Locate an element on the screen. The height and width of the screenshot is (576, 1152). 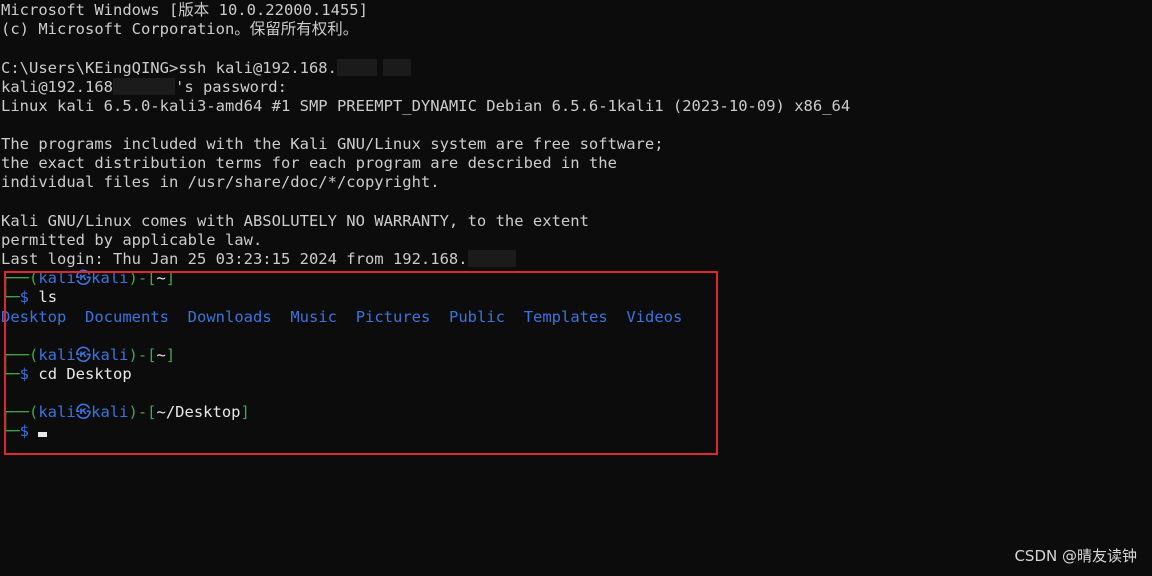
password-prompt-line: kali@192.168 's password: is located at coordinates (144, 87).